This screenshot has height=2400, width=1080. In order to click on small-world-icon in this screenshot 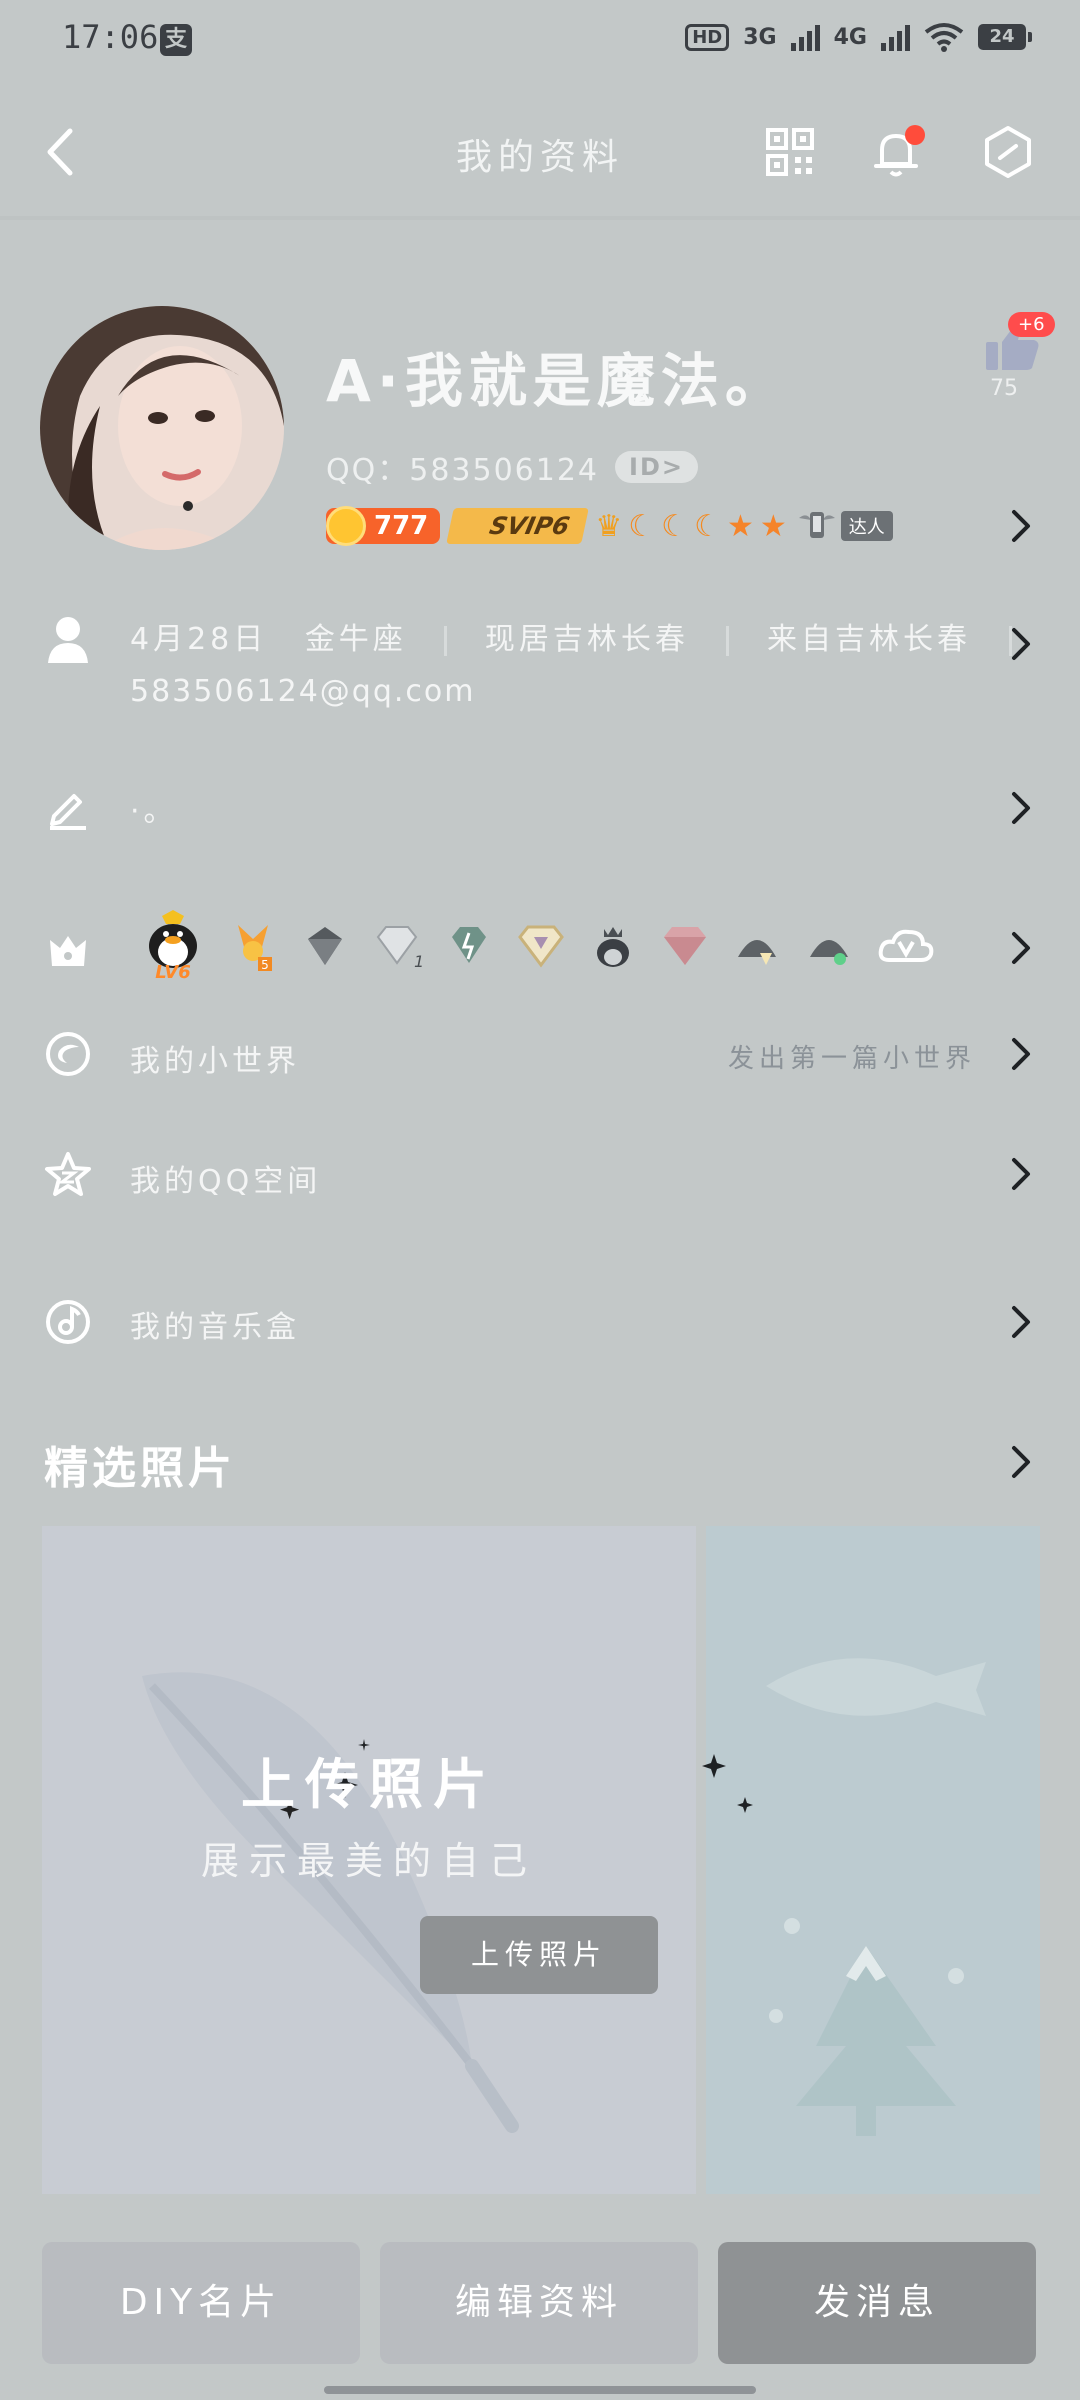, I will do `click(68, 1054)`.